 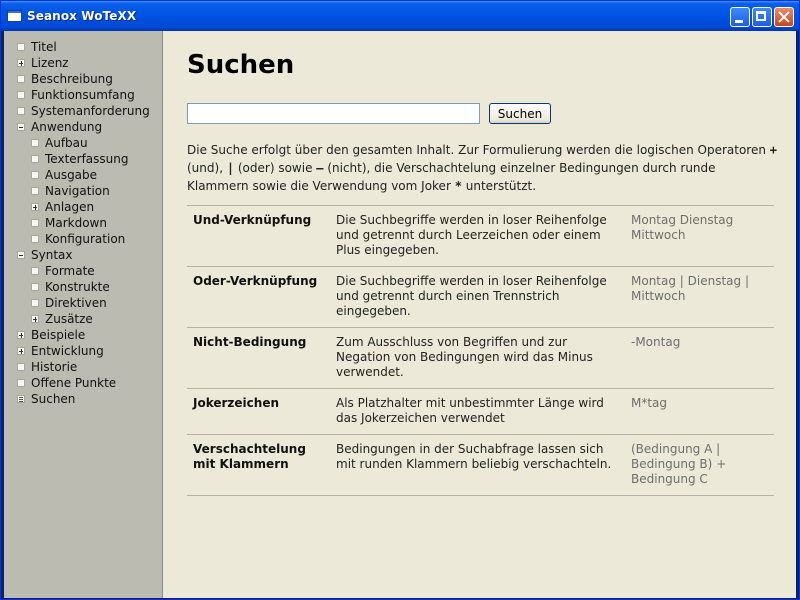 I want to click on or-operator: |, so click(x=230, y=168).